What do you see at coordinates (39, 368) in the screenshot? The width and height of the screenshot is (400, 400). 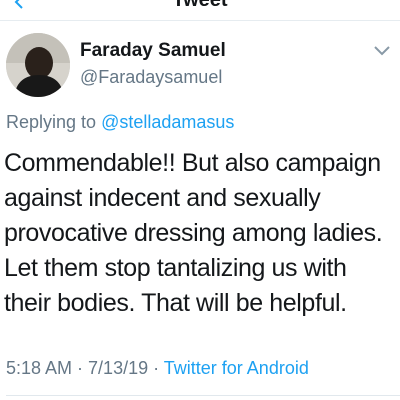 I see `tweet-time: 5:18 AM` at bounding box center [39, 368].